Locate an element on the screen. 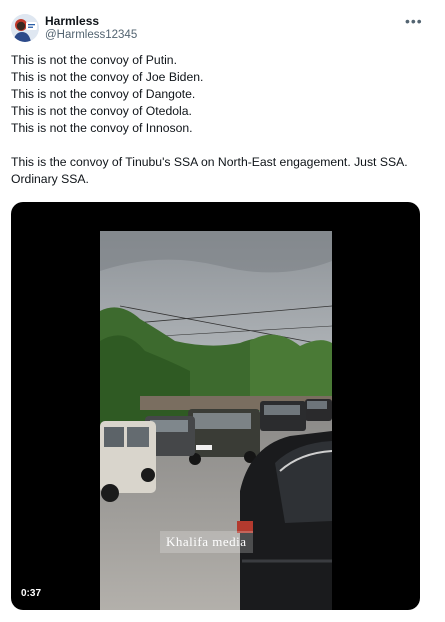 The image size is (445, 622). tweet-line: This is not the convoy of Otedola. is located at coordinates (101, 111).